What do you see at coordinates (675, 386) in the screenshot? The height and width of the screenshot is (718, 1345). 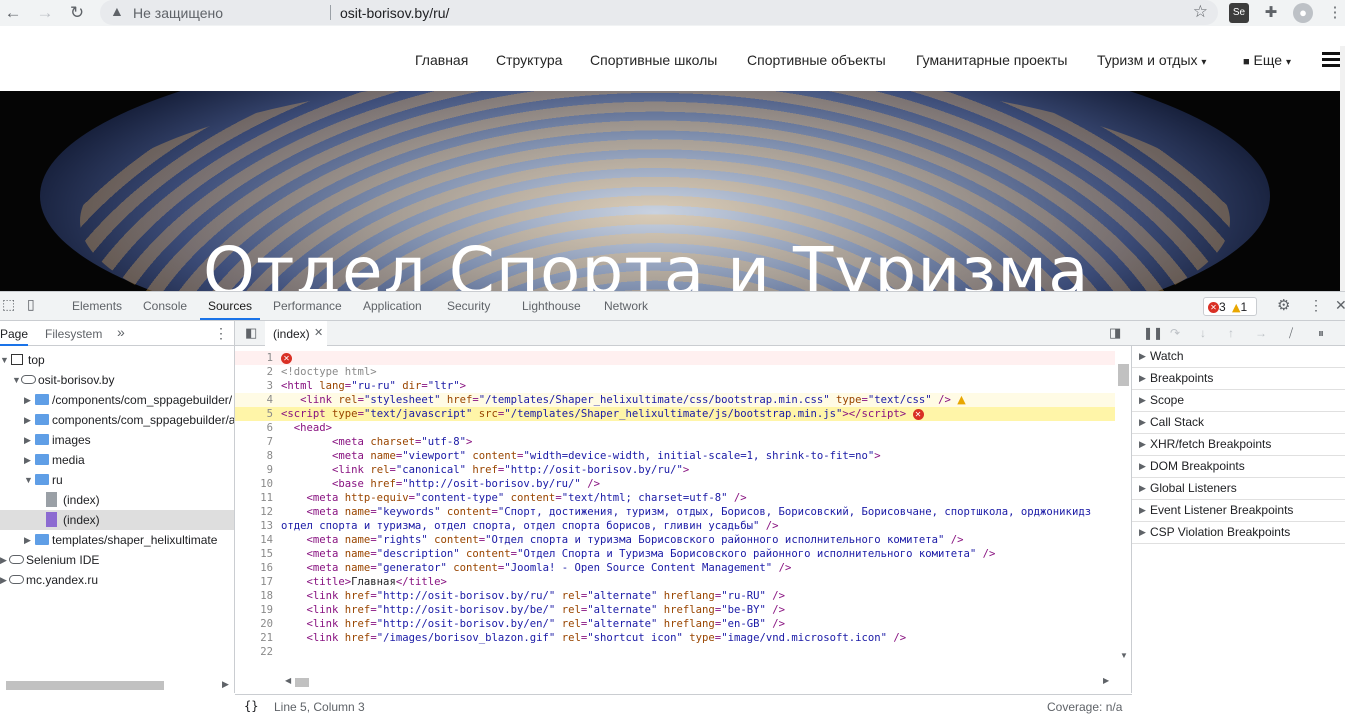 I see `code-line: 3 <html lang="ru-ru" dir="ltr">` at bounding box center [675, 386].